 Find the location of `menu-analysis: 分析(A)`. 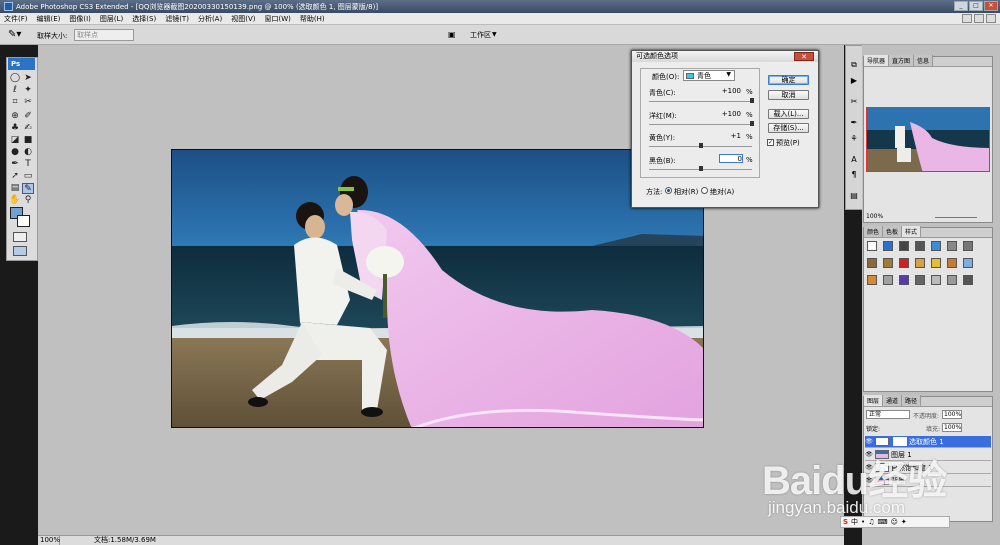

menu-analysis: 分析(A) is located at coordinates (210, 19).